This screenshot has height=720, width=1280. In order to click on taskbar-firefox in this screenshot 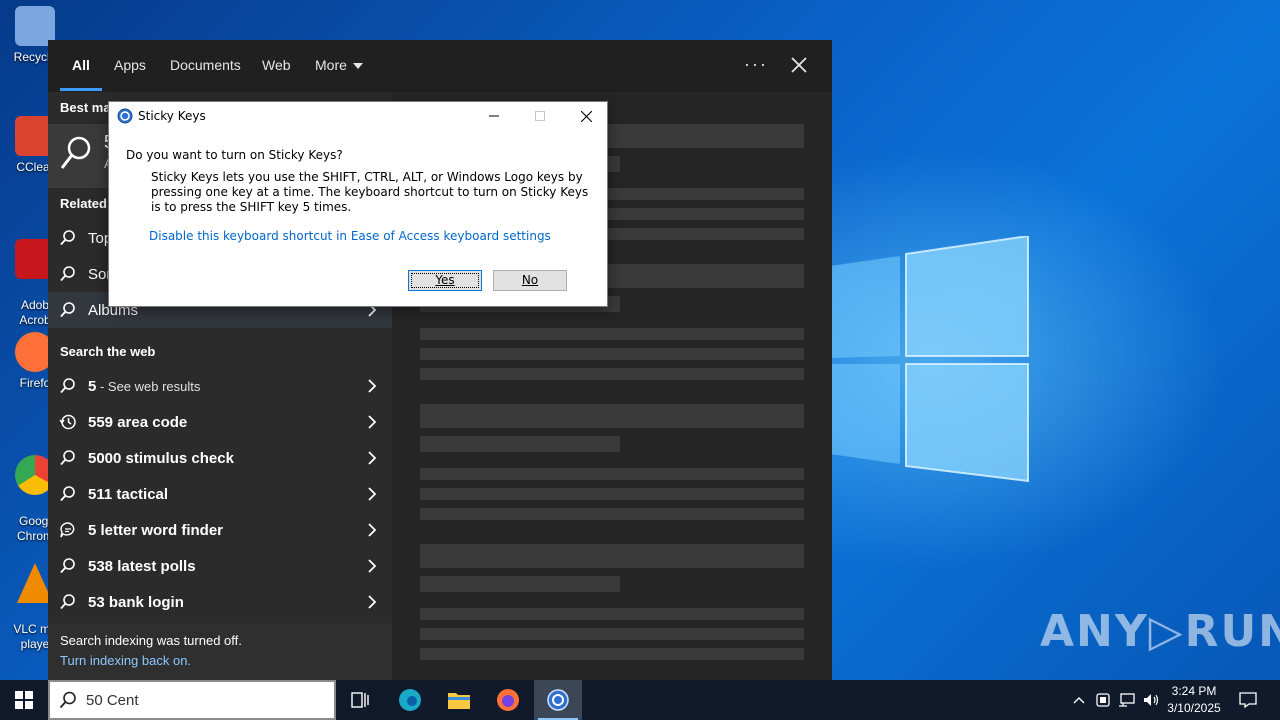, I will do `click(508, 700)`.